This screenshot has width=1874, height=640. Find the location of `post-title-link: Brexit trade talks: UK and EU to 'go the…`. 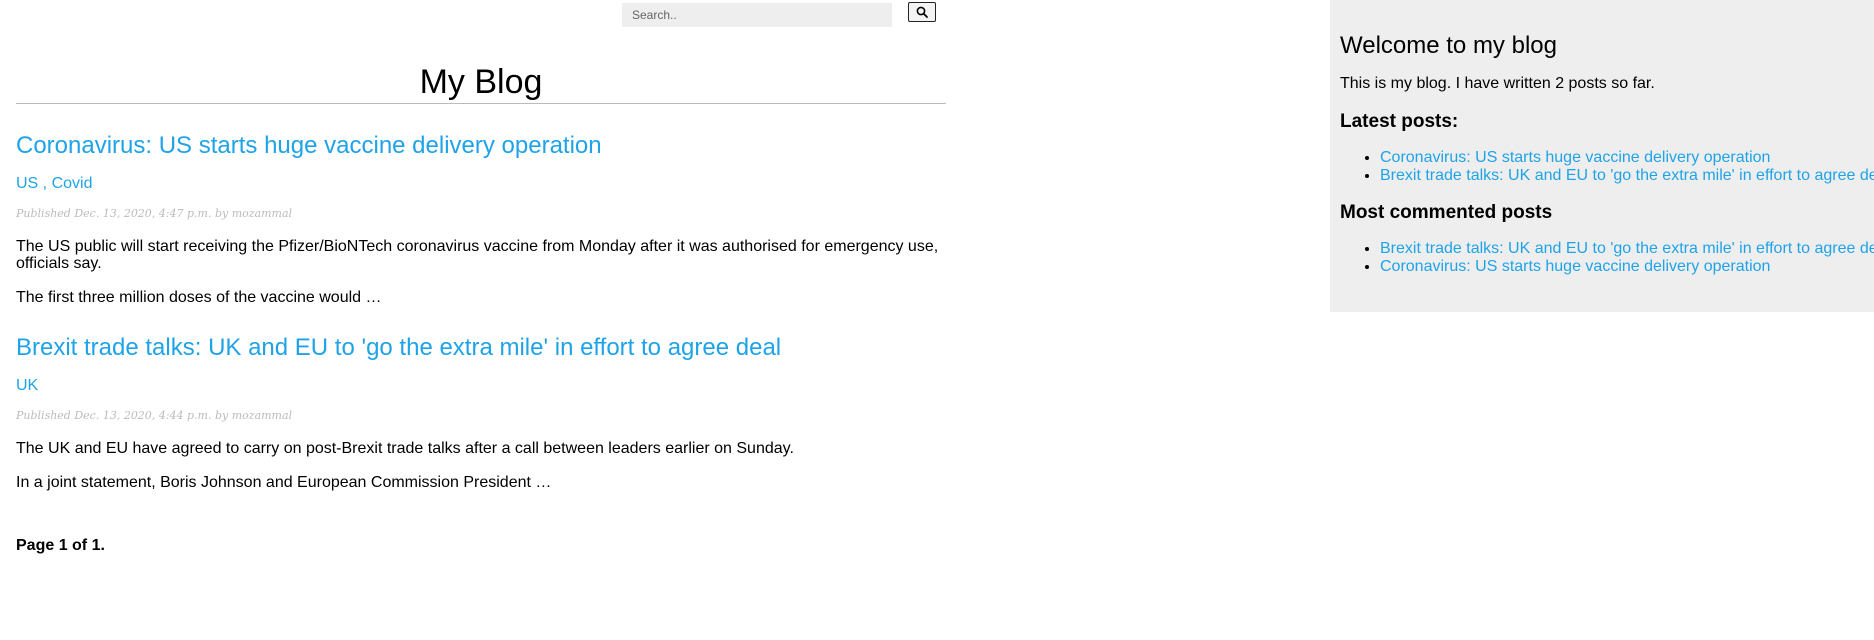

post-title-link: Brexit trade talks: UK and EU to 'go the… is located at coordinates (481, 348).